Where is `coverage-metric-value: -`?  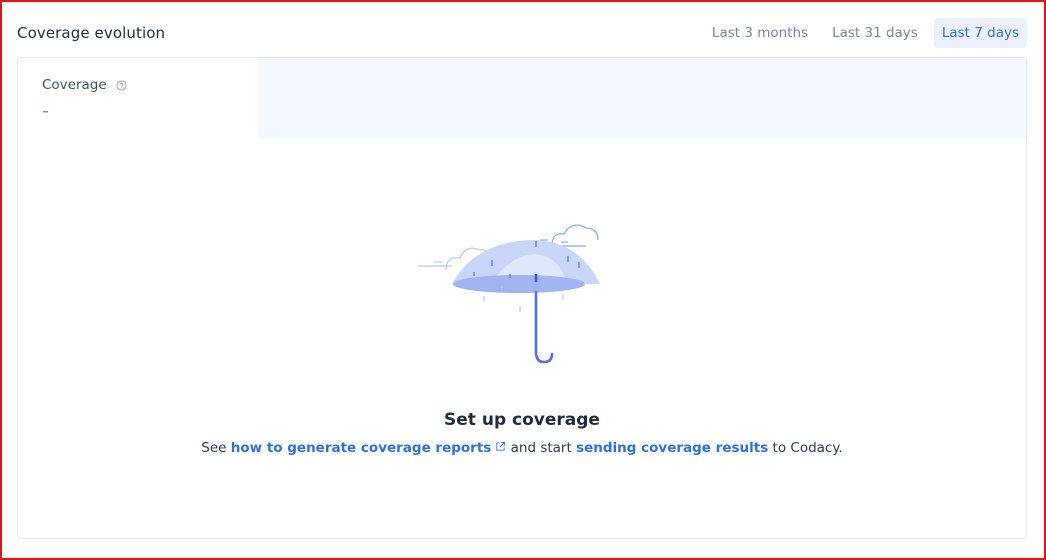 coverage-metric-value: - is located at coordinates (45, 111).